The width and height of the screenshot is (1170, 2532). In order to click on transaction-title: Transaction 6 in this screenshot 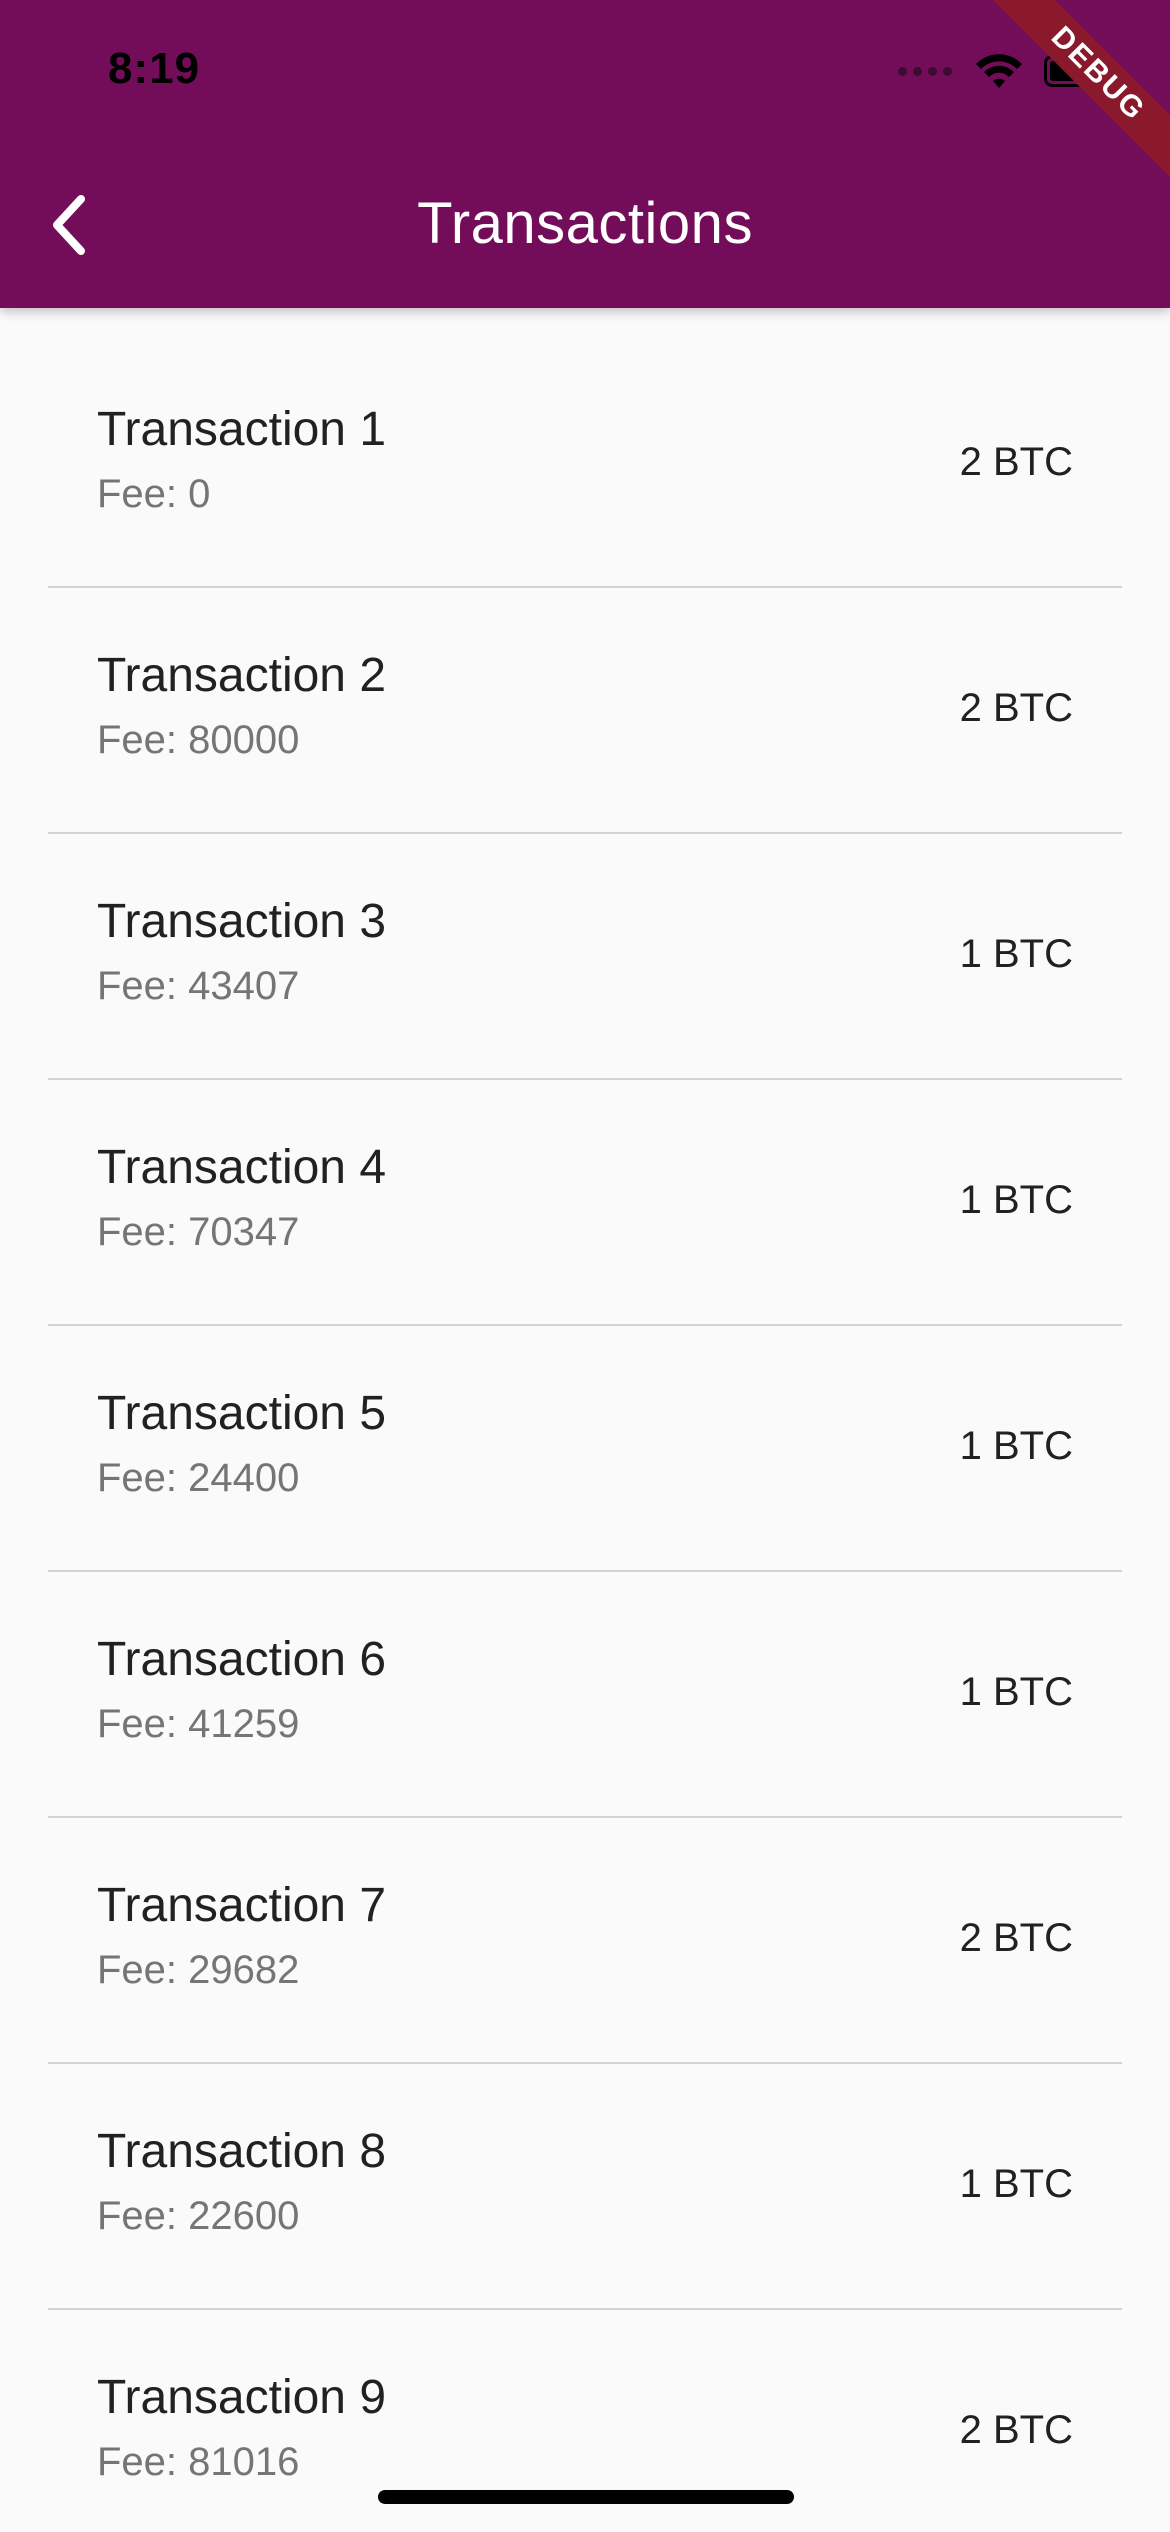, I will do `click(242, 1659)`.